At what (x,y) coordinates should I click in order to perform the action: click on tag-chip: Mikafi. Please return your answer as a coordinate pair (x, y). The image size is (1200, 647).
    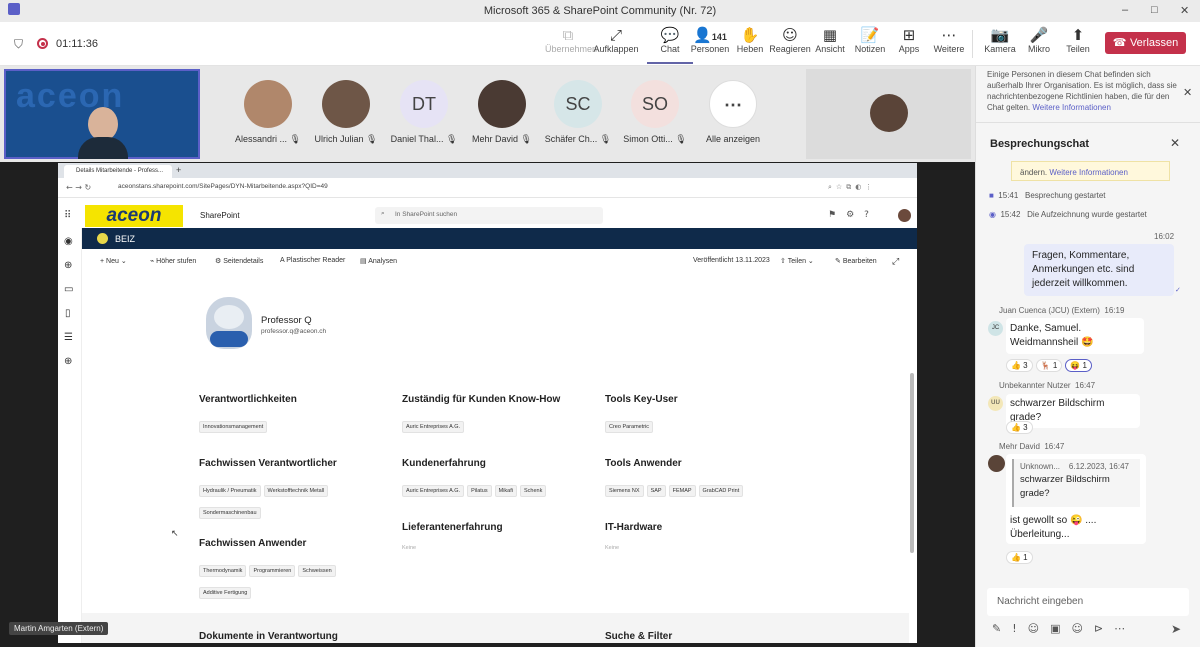
    Looking at the image, I should click on (505, 491).